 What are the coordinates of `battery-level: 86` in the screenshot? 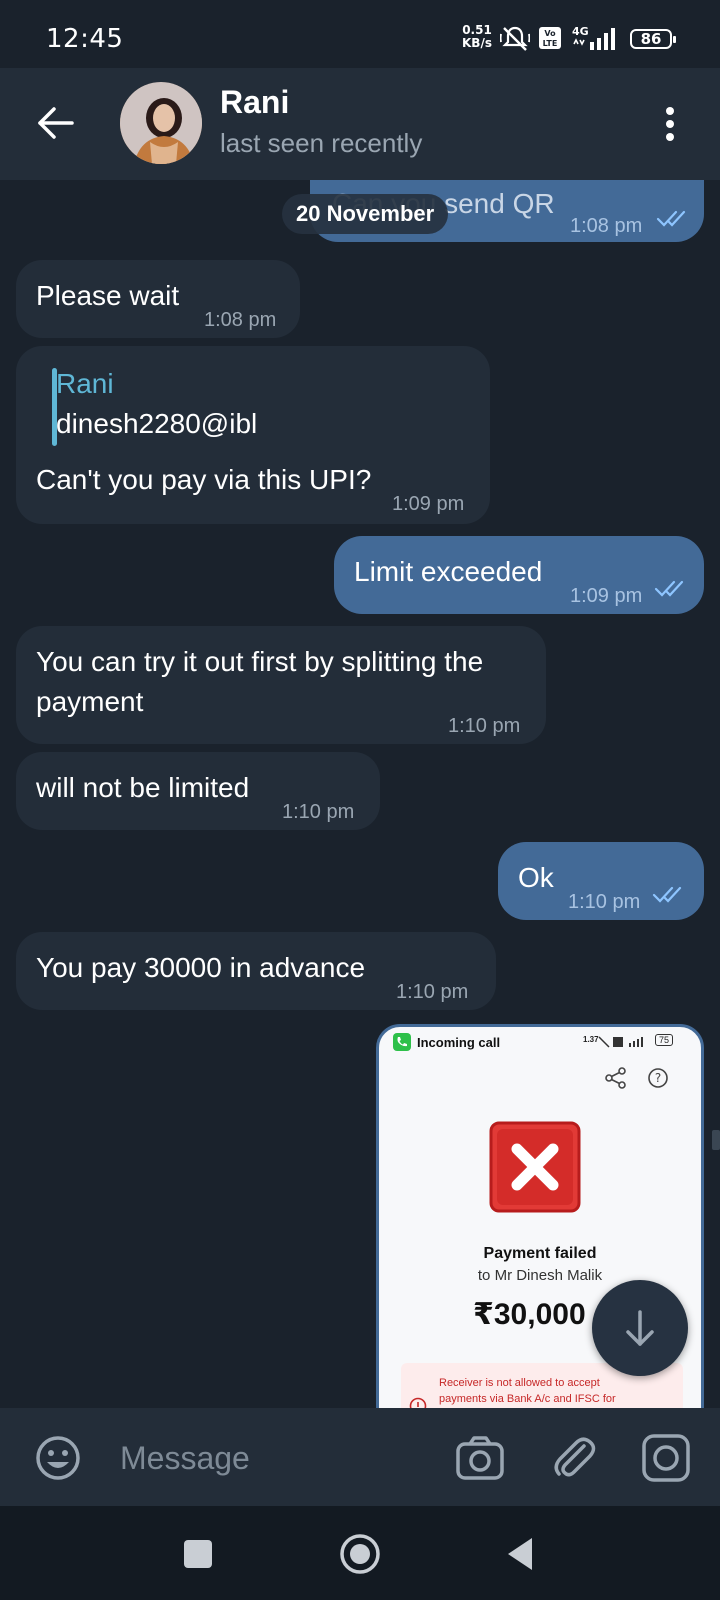 It's located at (651, 39).